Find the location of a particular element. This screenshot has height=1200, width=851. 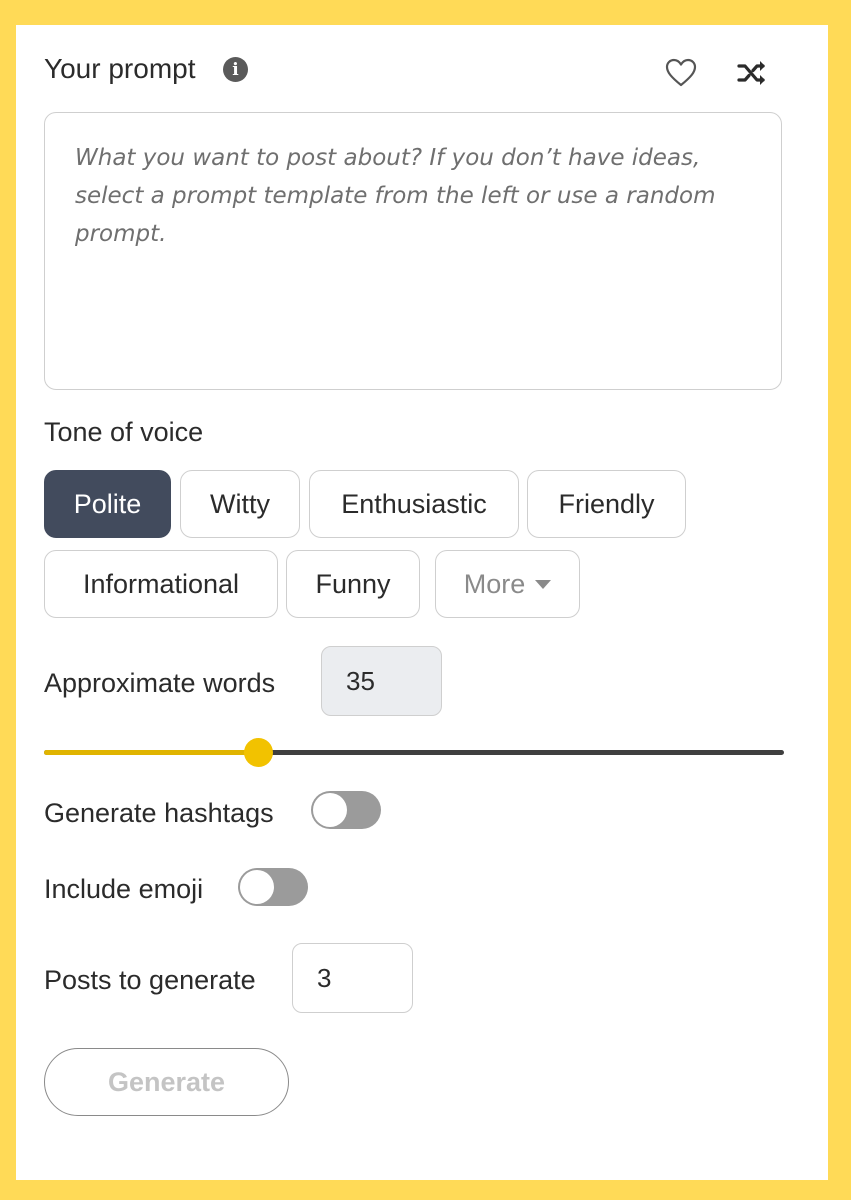

words-slider-thumb is located at coordinates (258, 752).